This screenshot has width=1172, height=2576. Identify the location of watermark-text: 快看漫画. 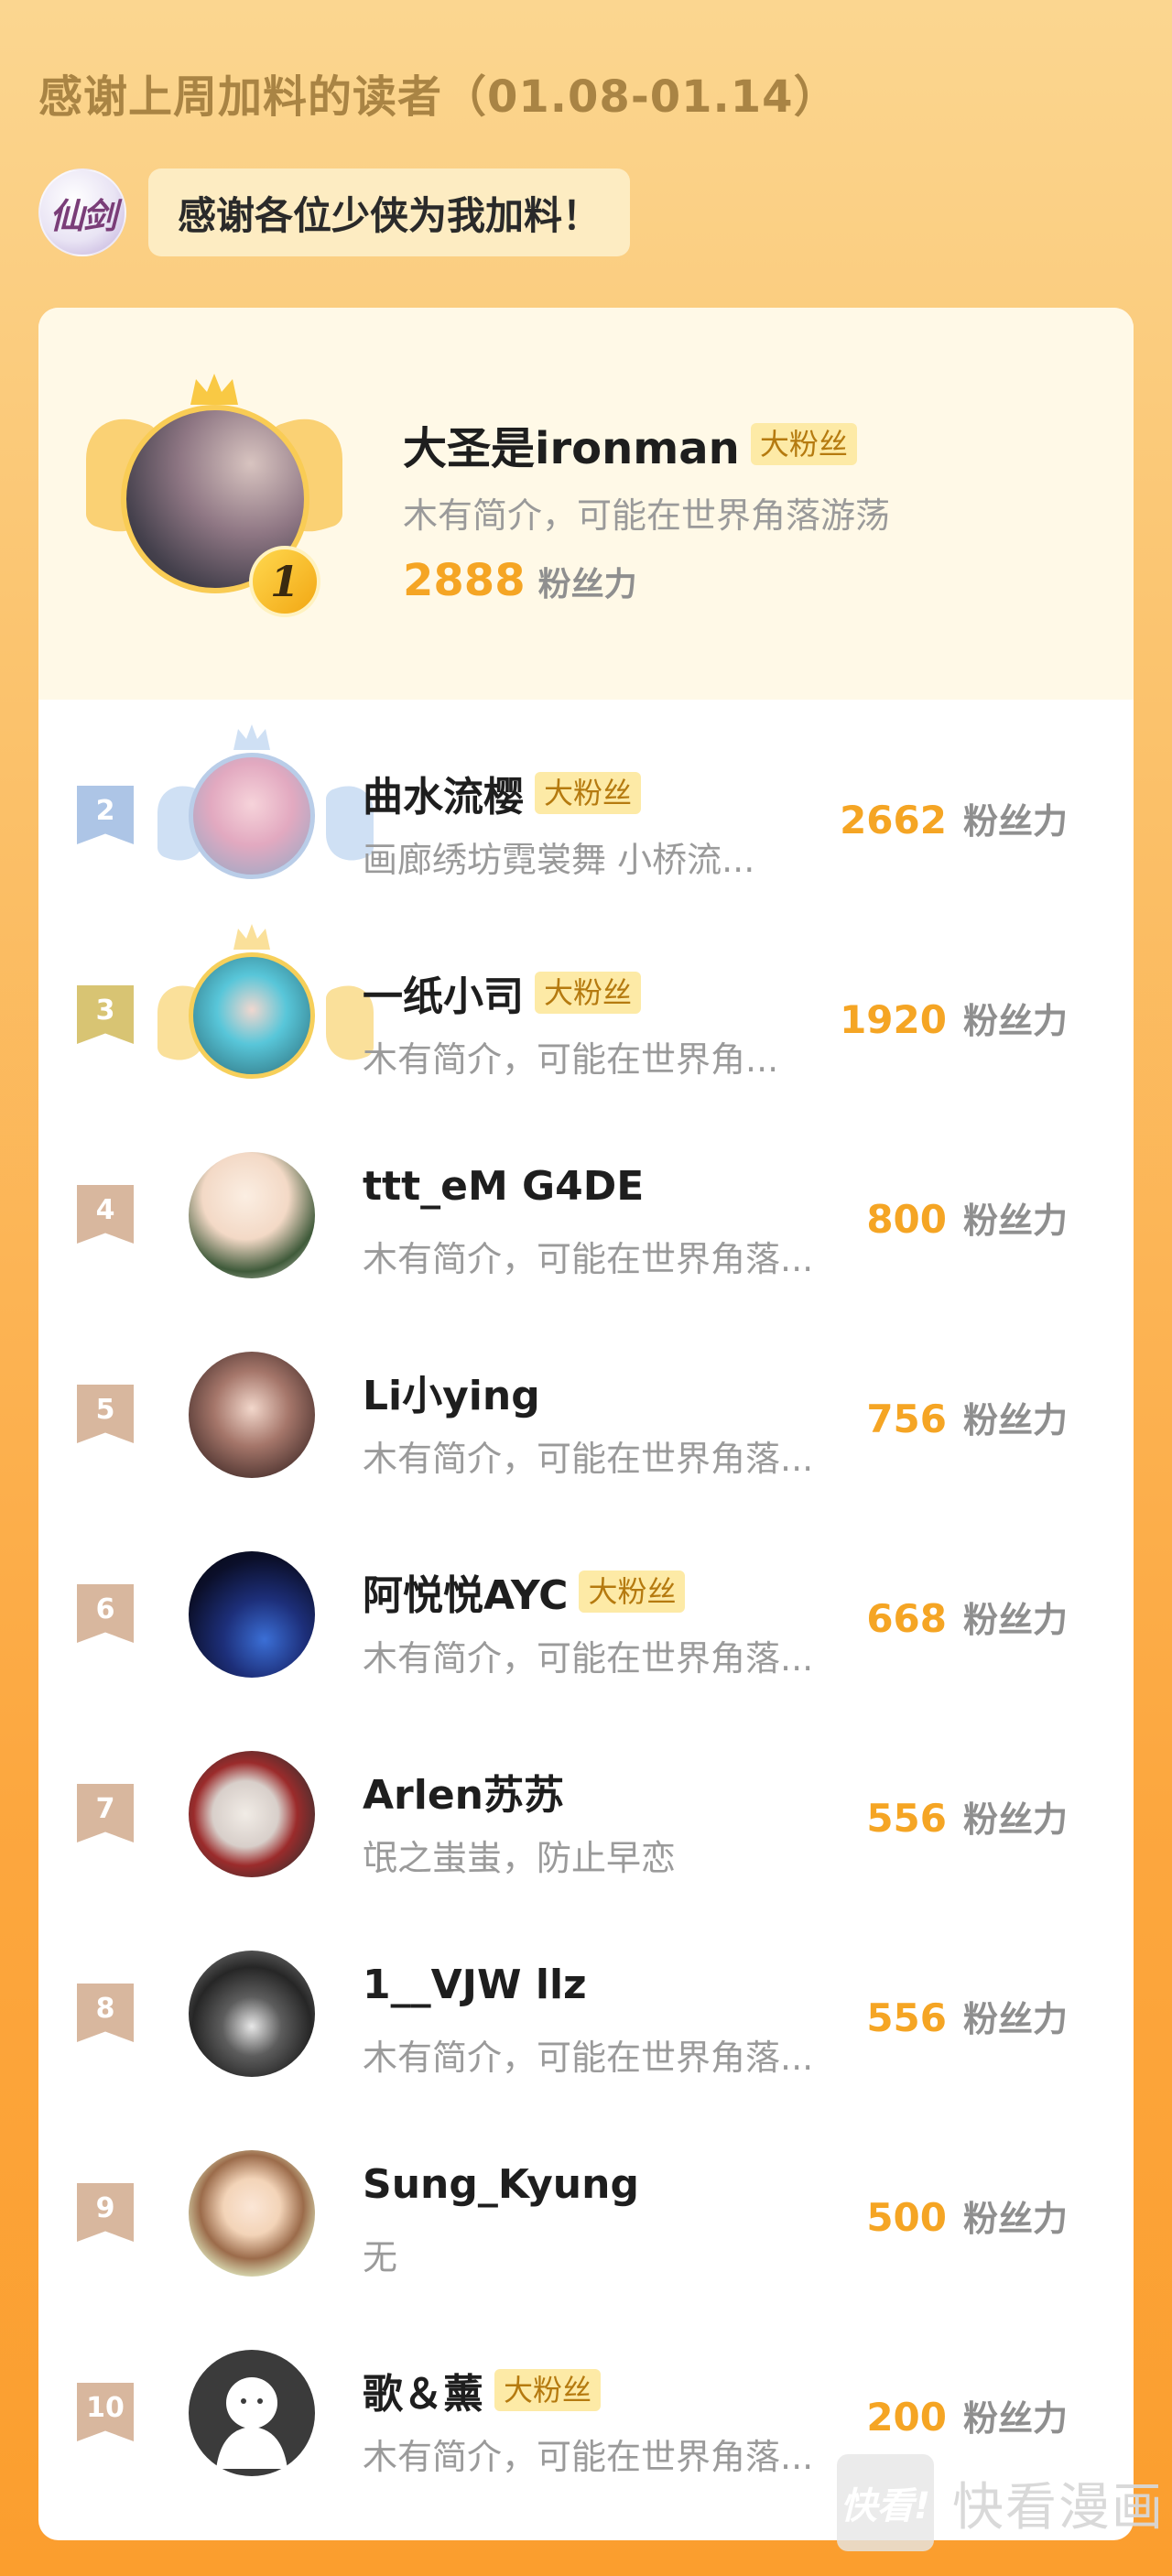
(1058, 2507).